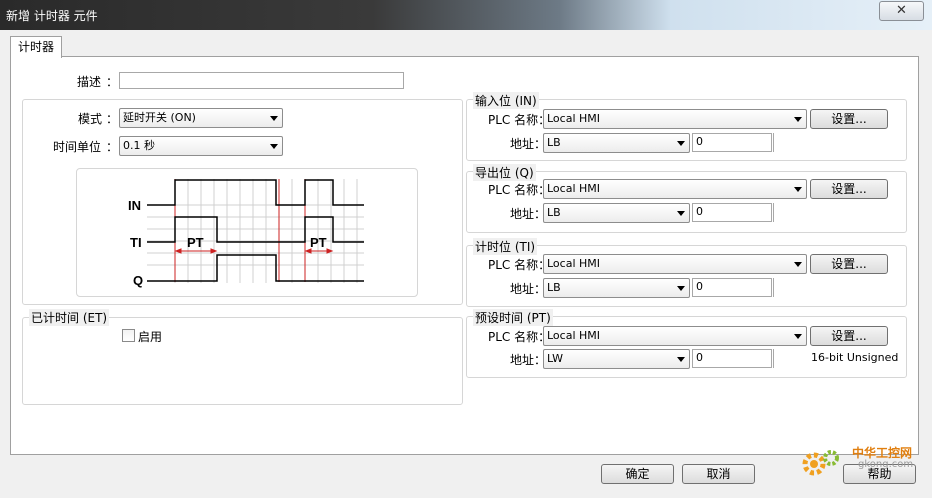 This screenshot has height=498, width=932. Describe the element at coordinates (574, 118) in the screenshot. I see `input-plc-value: Local HMI` at that location.